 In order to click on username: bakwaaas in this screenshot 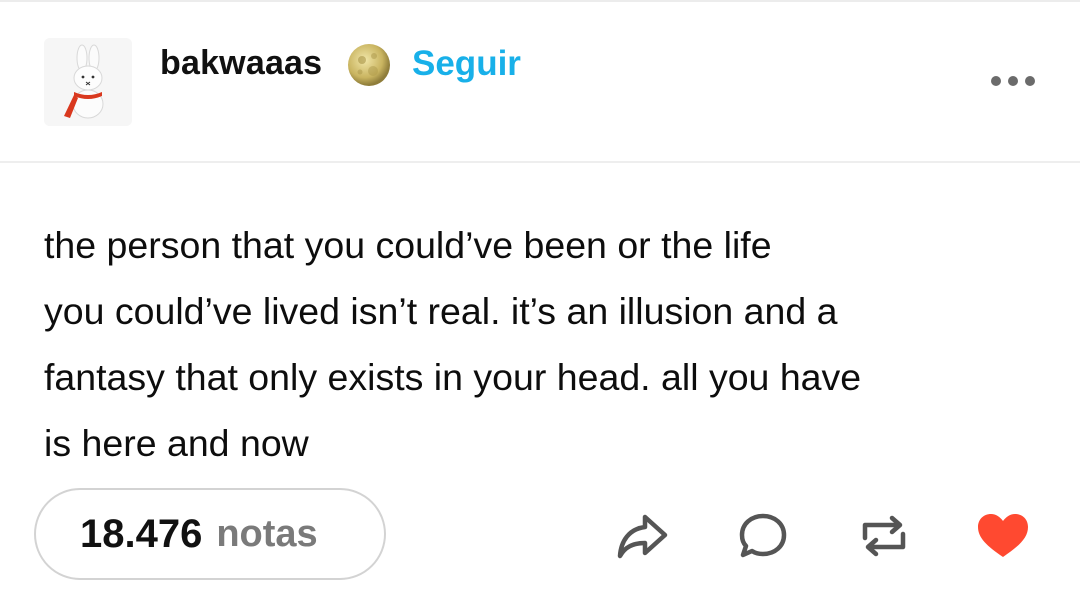, I will do `click(241, 63)`.